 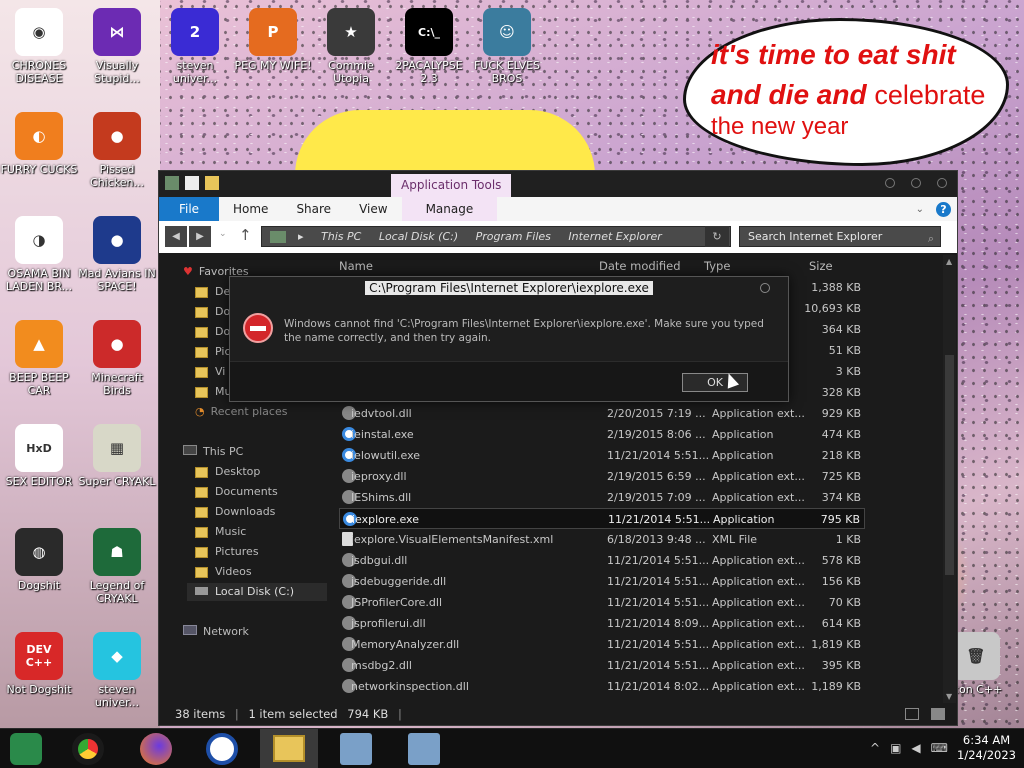 What do you see at coordinates (176, 236) in the screenshot?
I see `back-icon: ◀` at bounding box center [176, 236].